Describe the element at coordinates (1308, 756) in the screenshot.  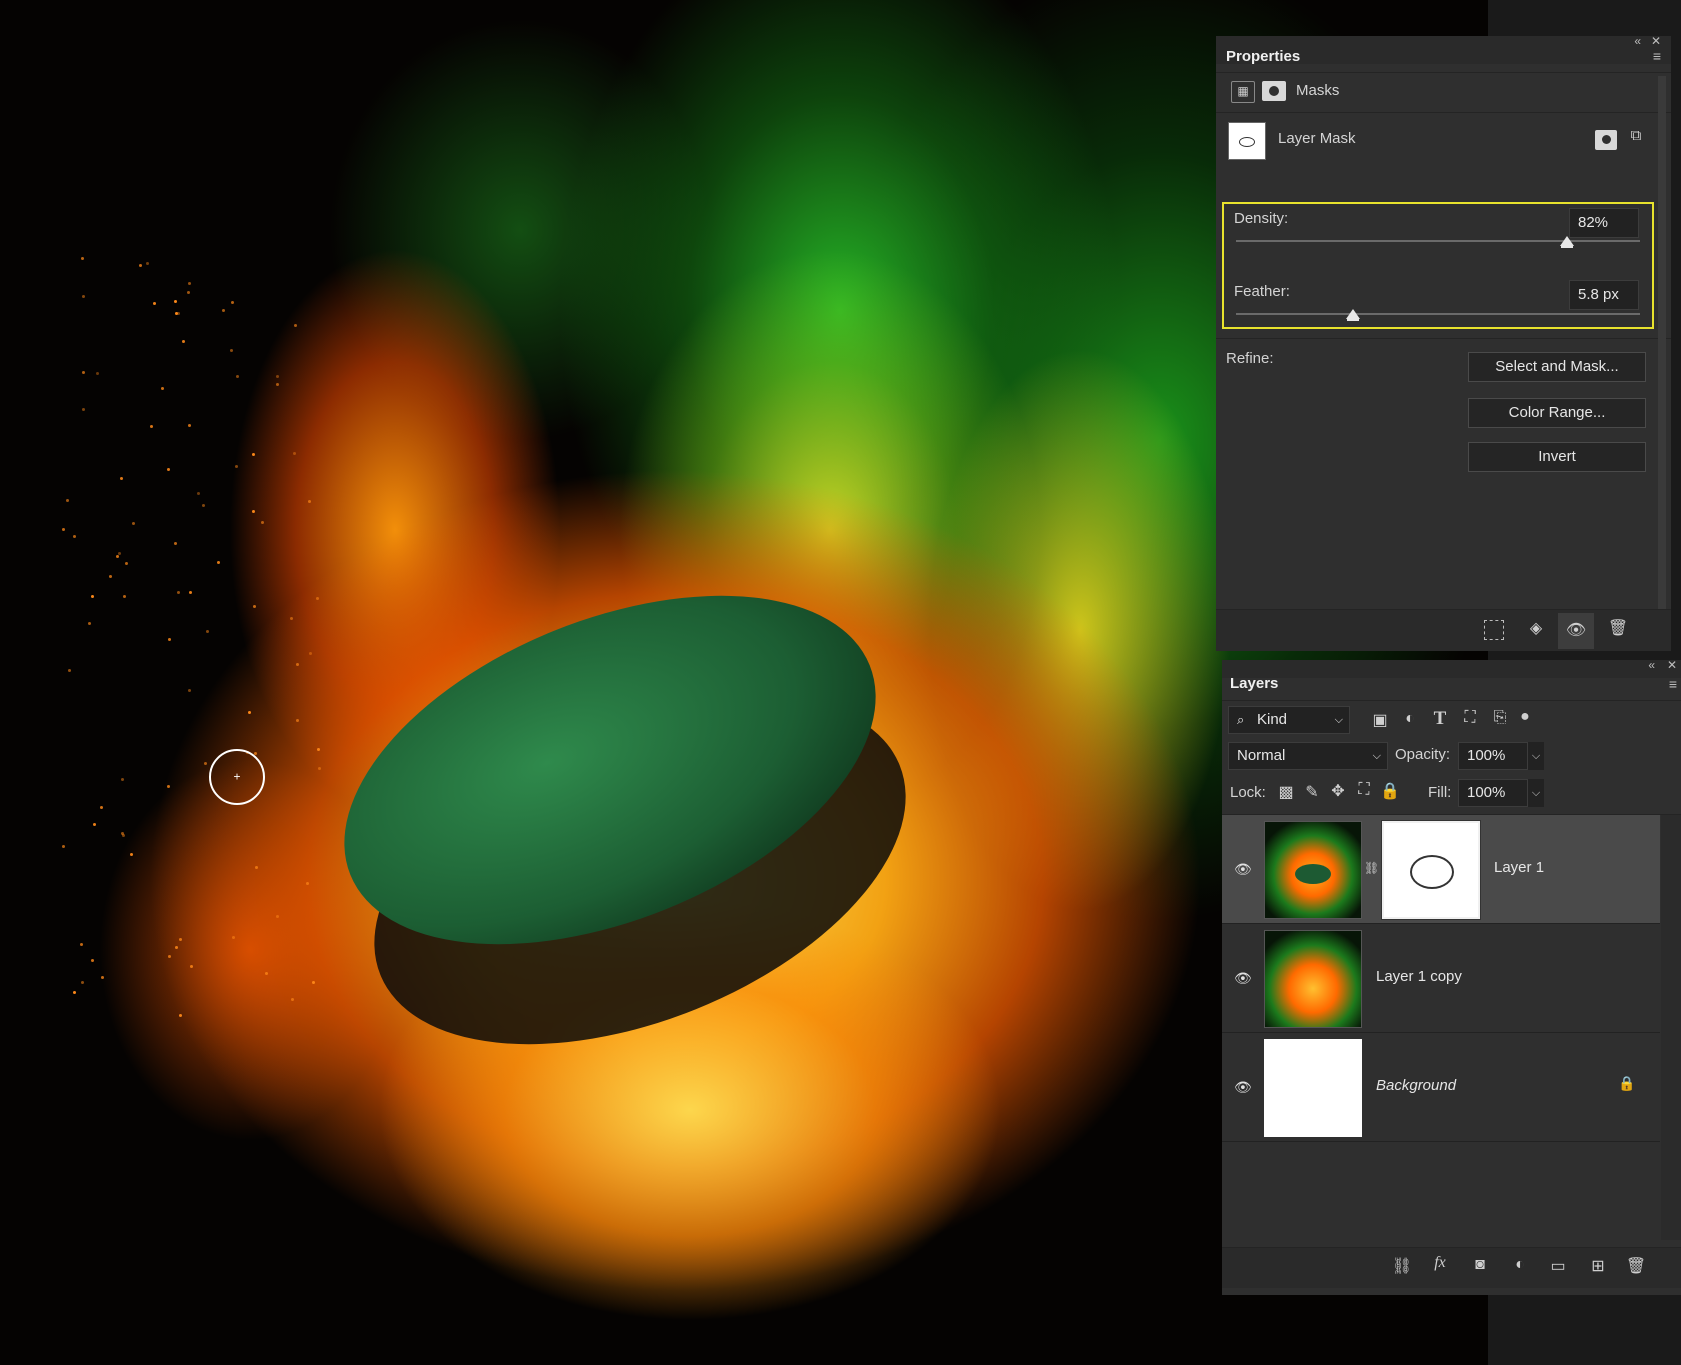
I see `blend-mode-select: Normal ⌵` at that location.